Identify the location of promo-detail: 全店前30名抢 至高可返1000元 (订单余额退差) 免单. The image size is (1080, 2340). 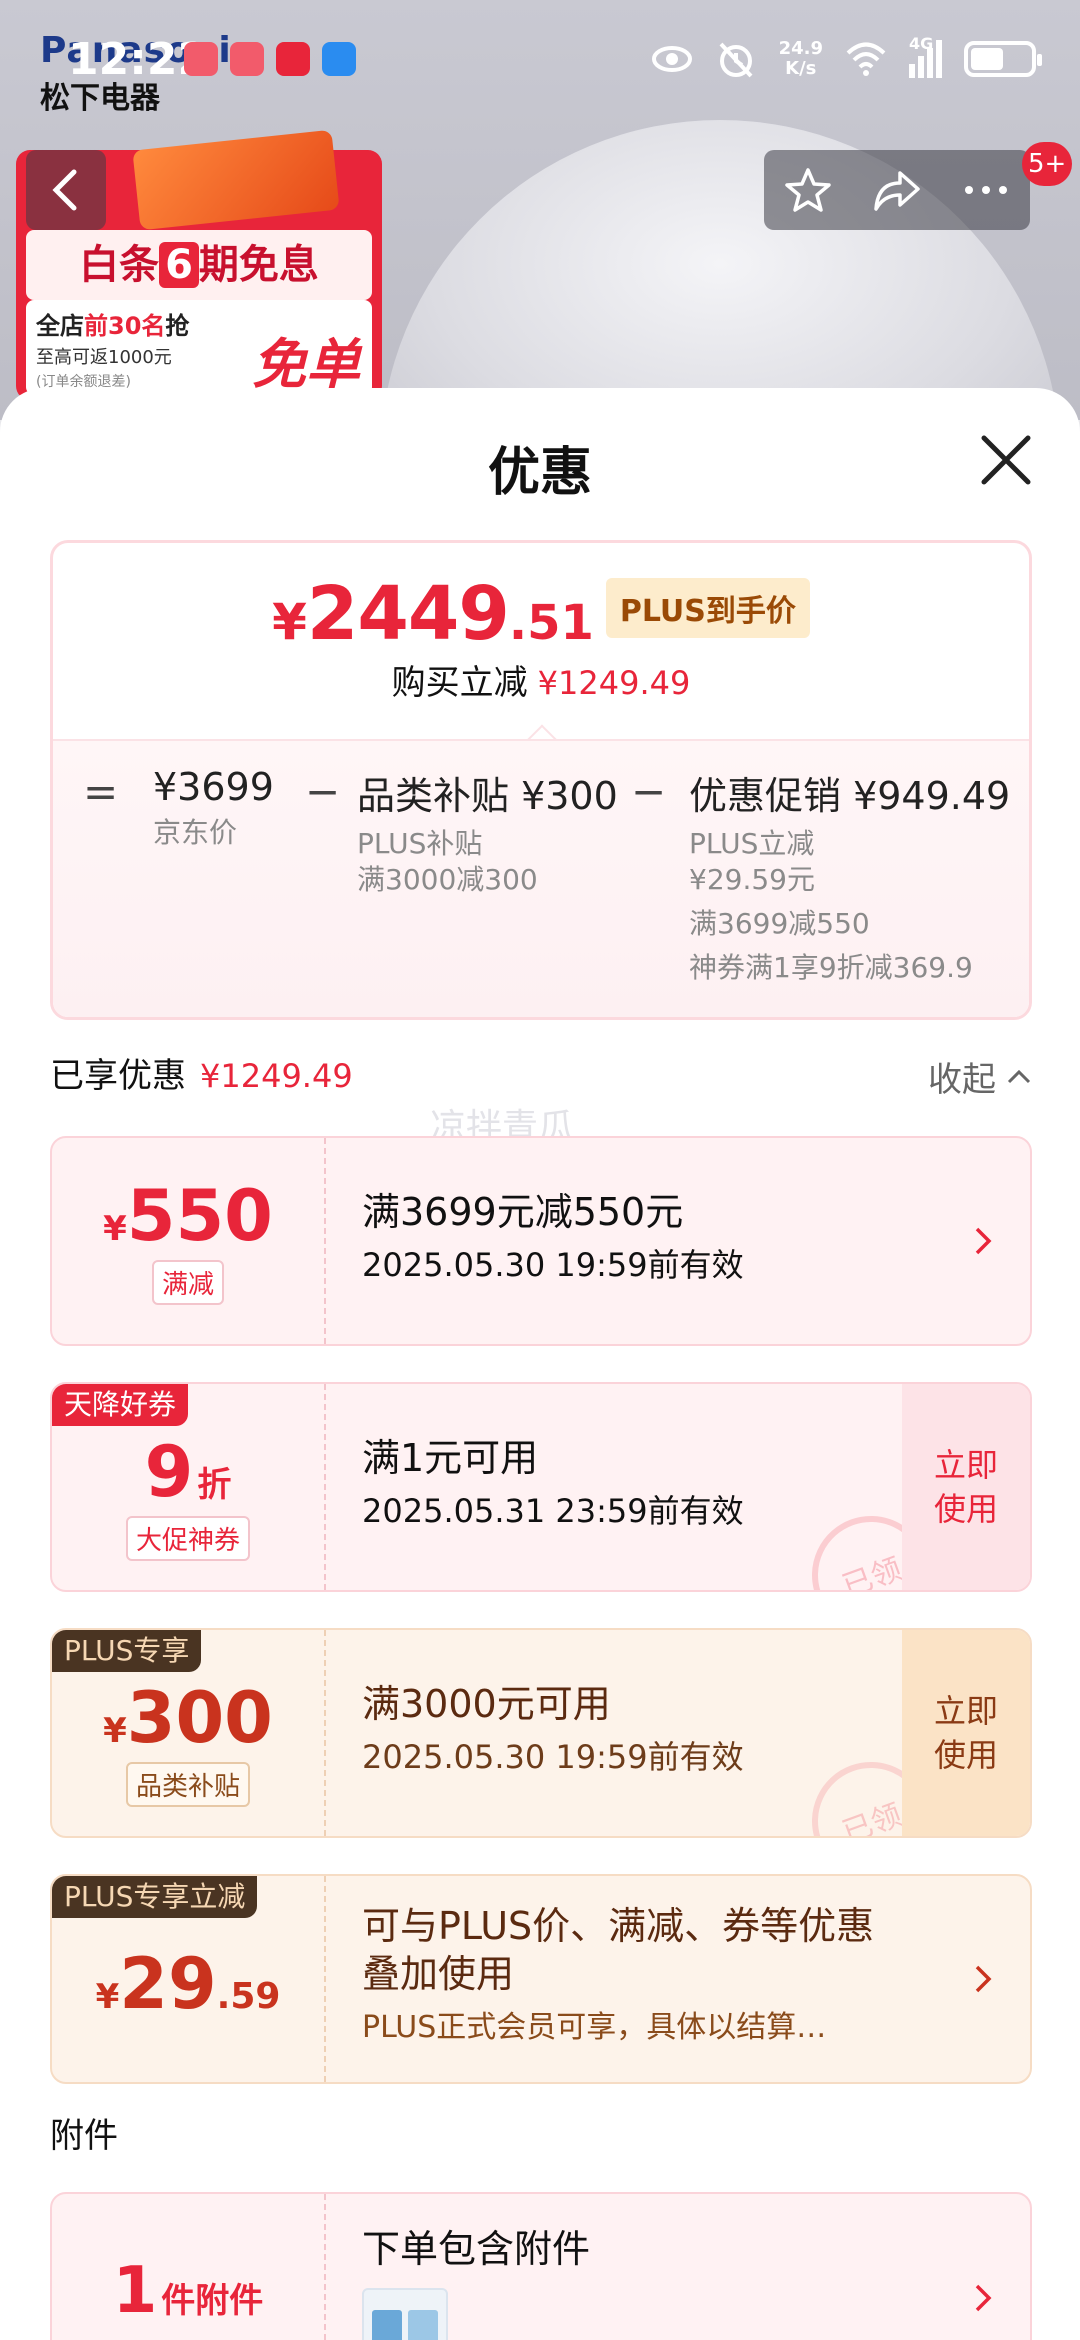
(199, 348).